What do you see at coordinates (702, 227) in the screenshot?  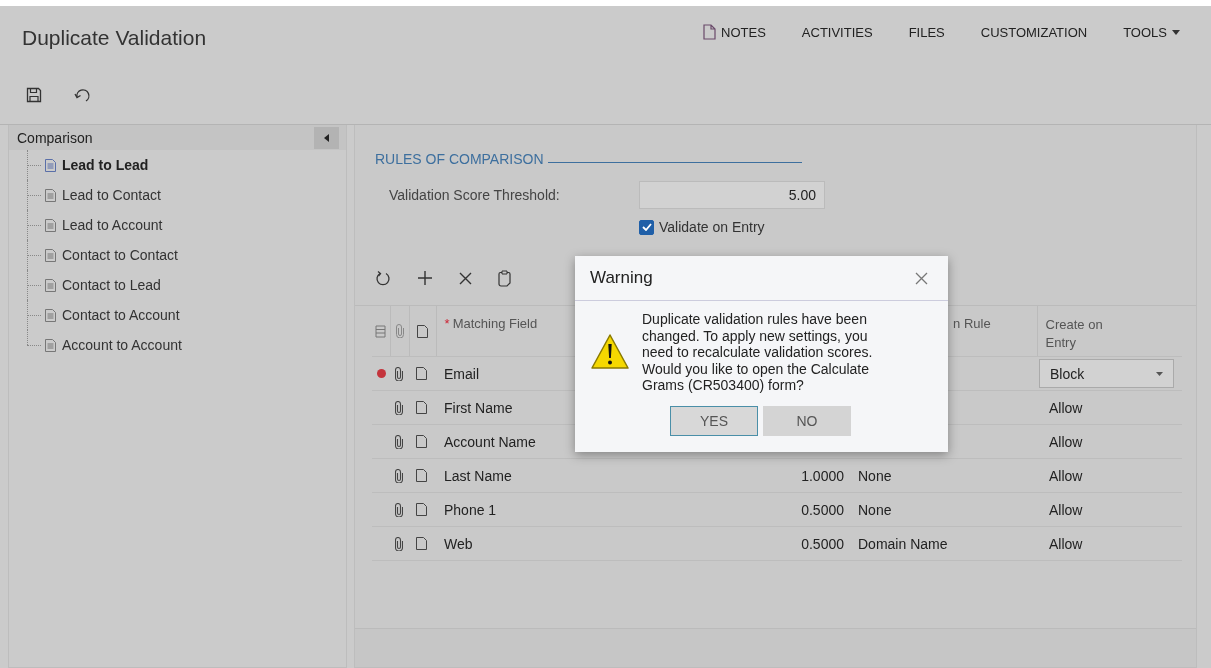 I see `validate-checkbox: Validate on Entry` at bounding box center [702, 227].